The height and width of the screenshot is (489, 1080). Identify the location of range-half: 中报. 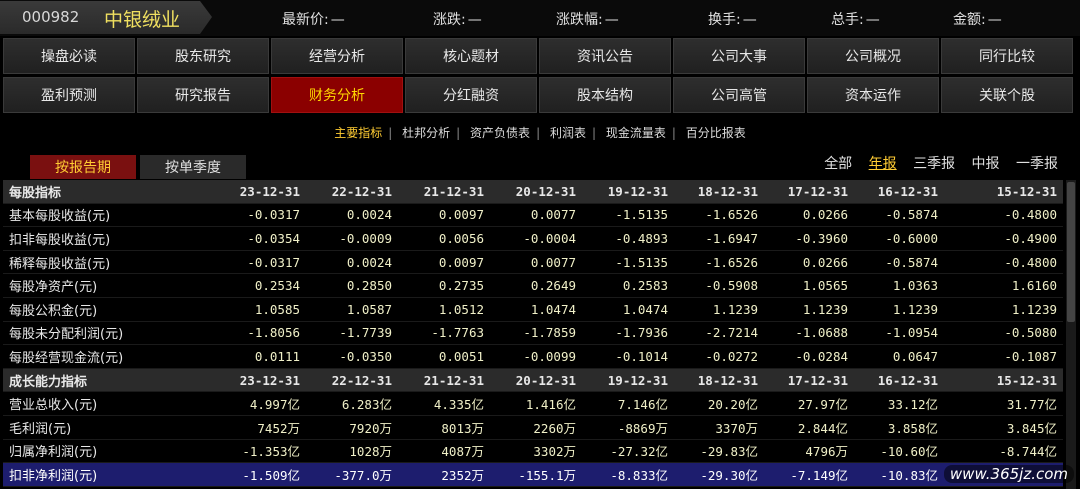
(986, 164).